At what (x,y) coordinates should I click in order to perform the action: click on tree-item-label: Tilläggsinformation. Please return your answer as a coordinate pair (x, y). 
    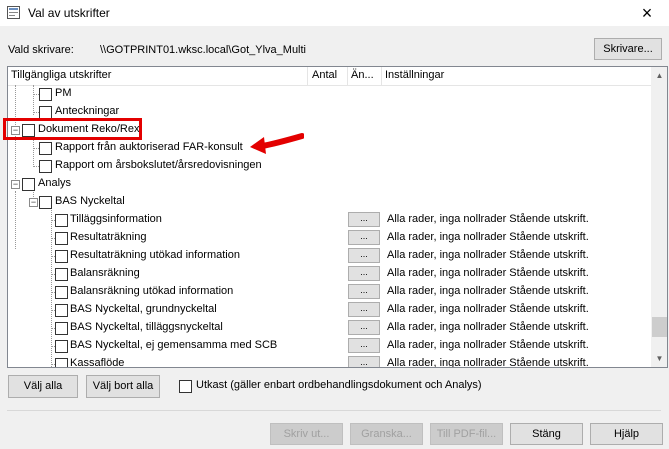
    Looking at the image, I should click on (116, 219).